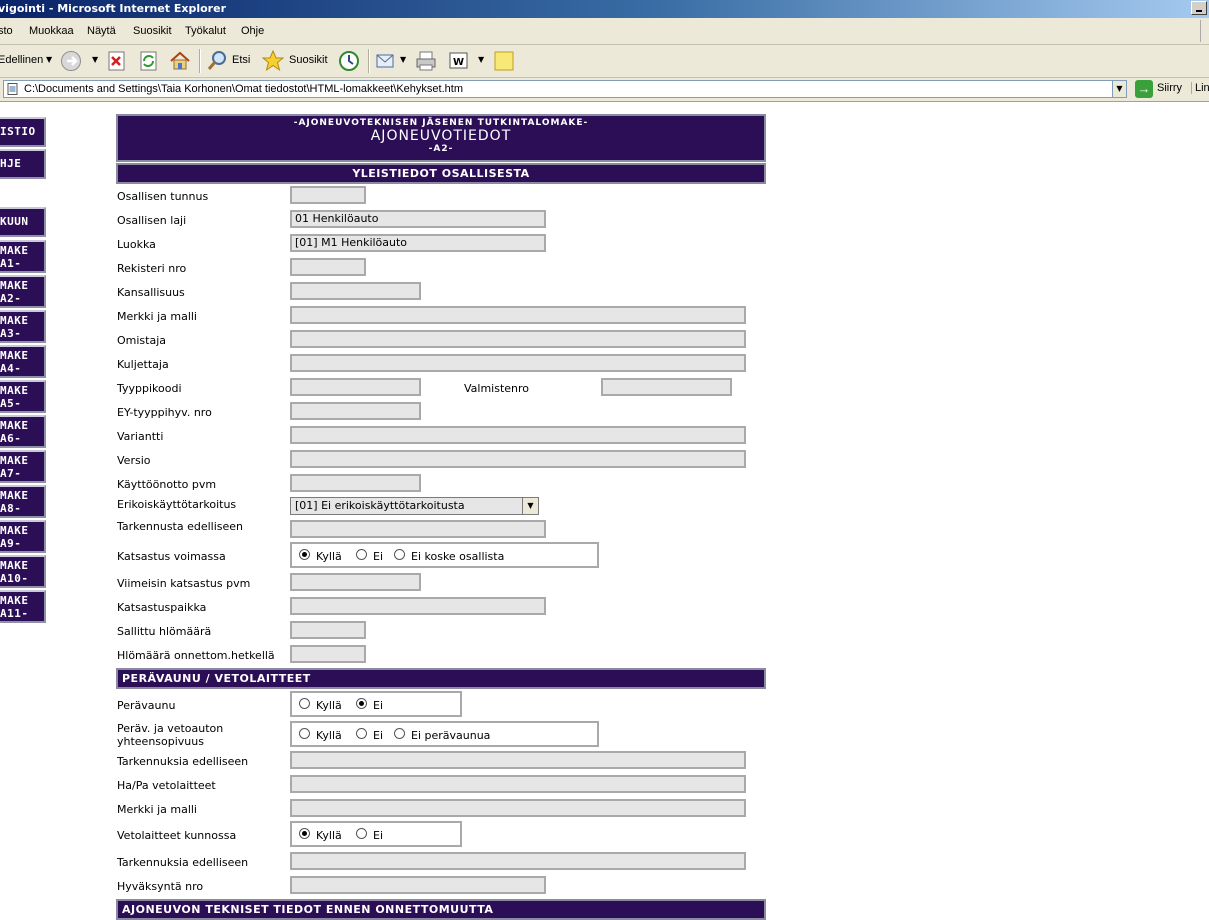 The height and width of the screenshot is (920, 1209). What do you see at coordinates (328, 195) in the screenshot?
I see `input-osallisen-tunnus` at bounding box center [328, 195].